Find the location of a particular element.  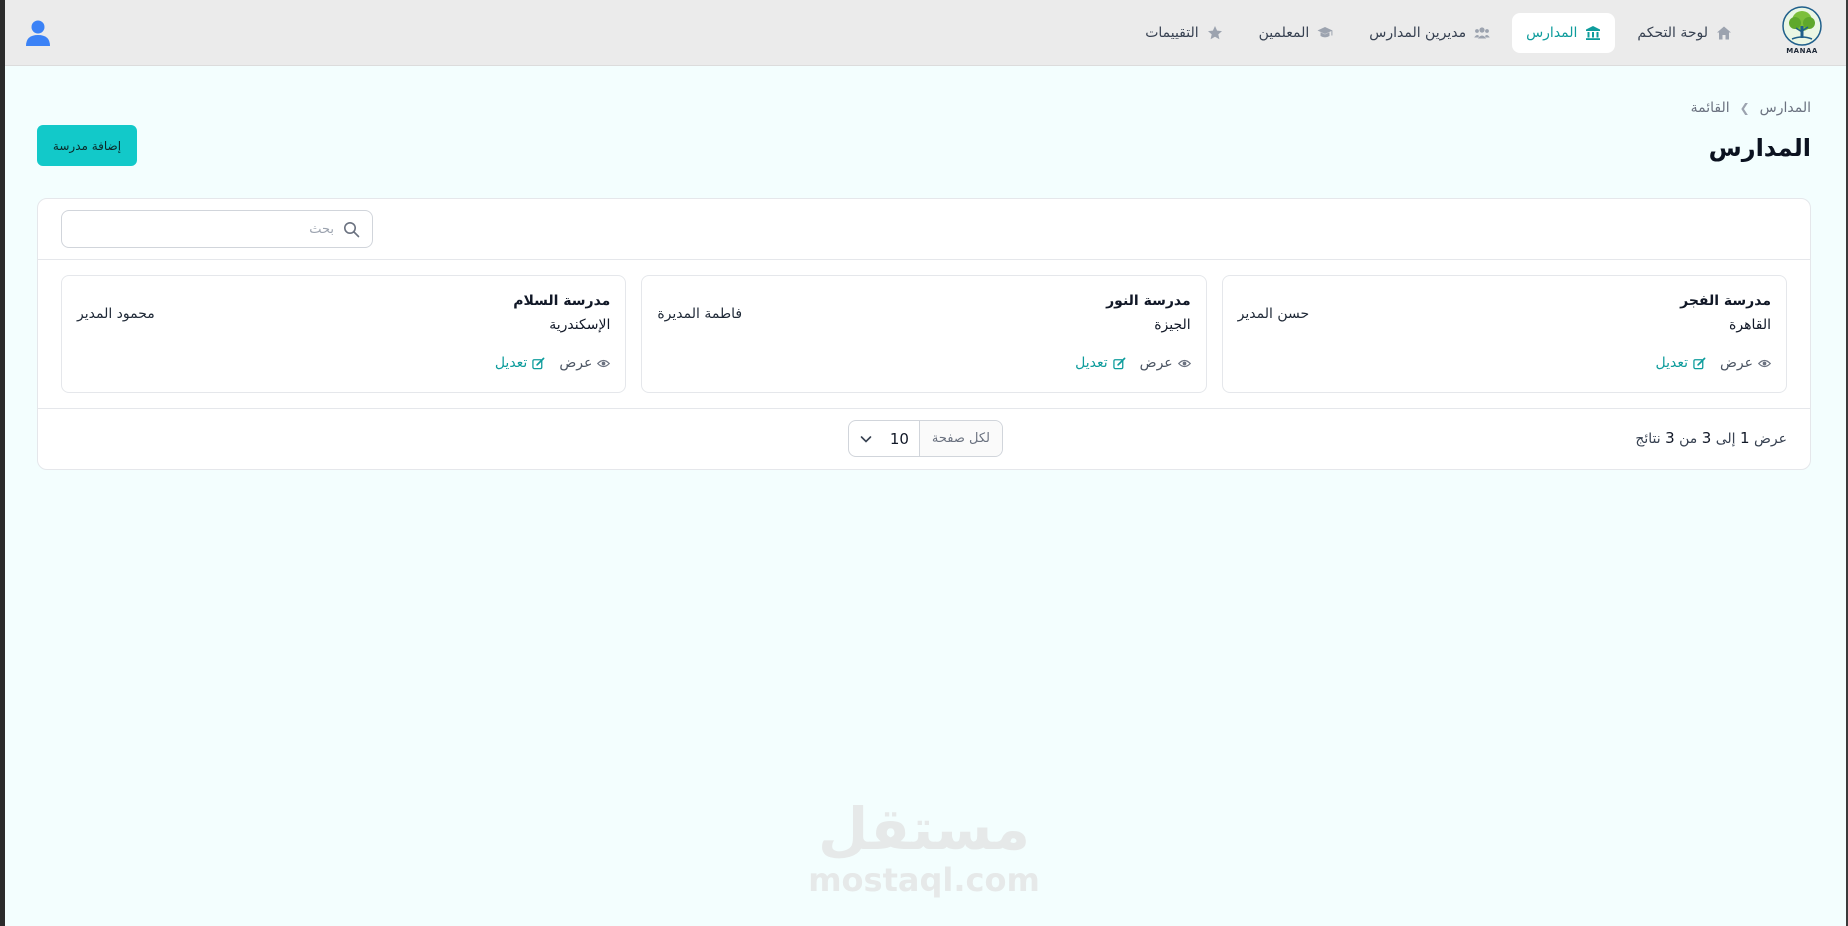

tree-logo-icon is located at coordinates (1802, 26).